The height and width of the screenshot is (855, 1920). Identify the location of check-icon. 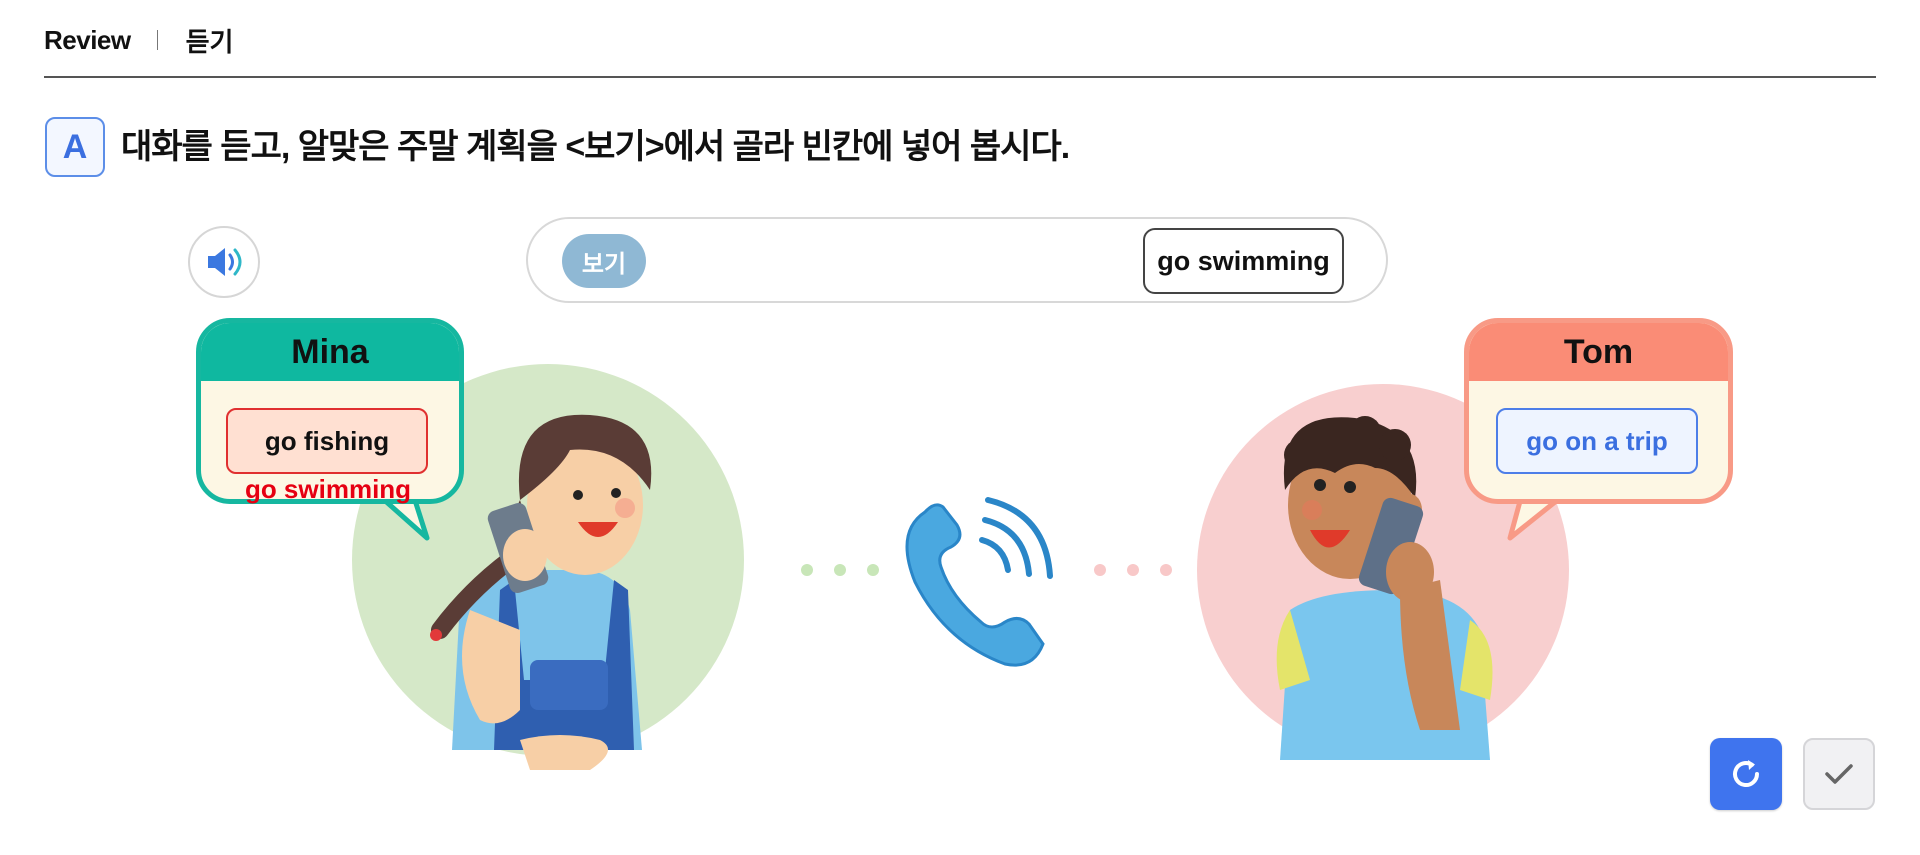
(1839, 774).